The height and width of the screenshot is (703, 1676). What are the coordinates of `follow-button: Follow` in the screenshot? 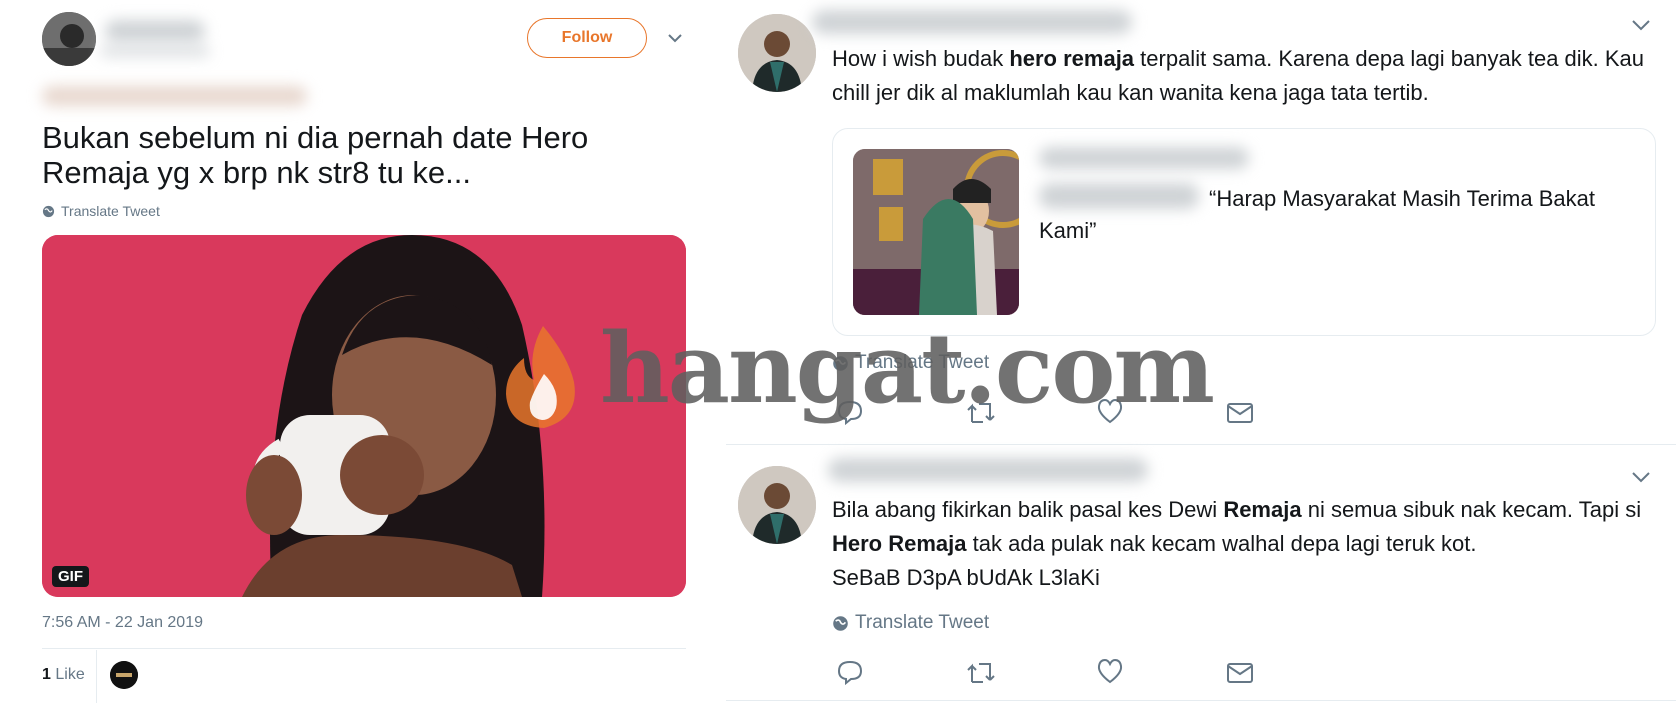 It's located at (587, 38).